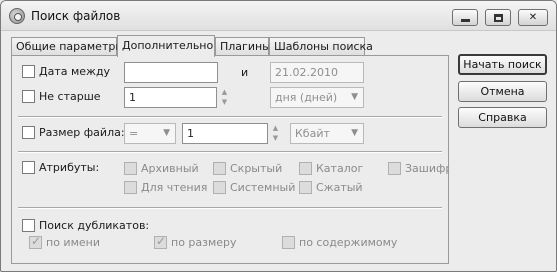 The width and height of the screenshot is (557, 272). What do you see at coordinates (256, 168) in the screenshot?
I see `attr-hidden-label: Скрытый` at bounding box center [256, 168].